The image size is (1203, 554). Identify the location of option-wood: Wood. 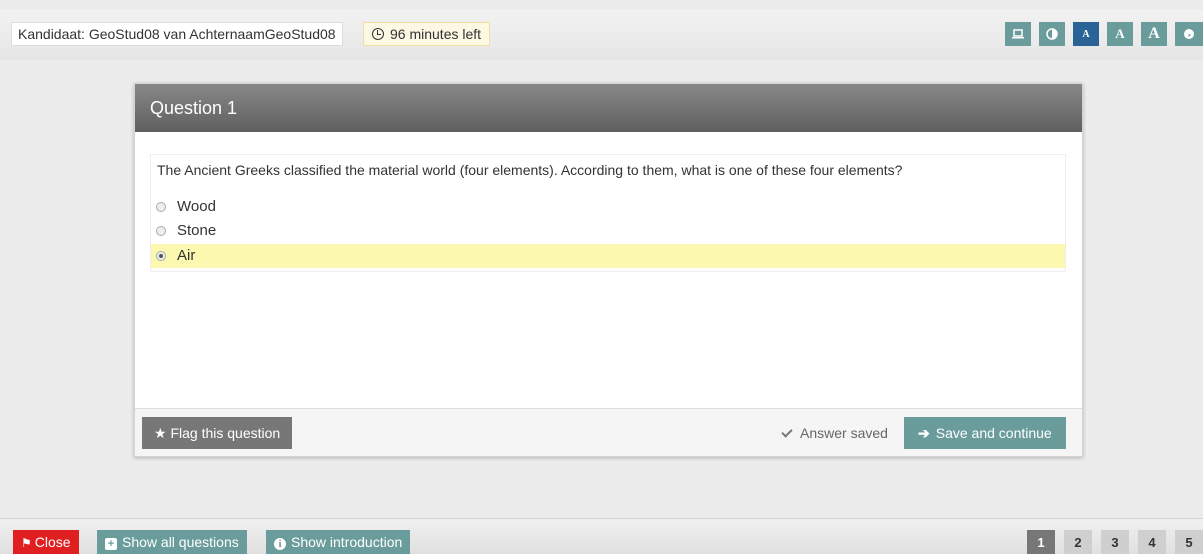
(608, 207).